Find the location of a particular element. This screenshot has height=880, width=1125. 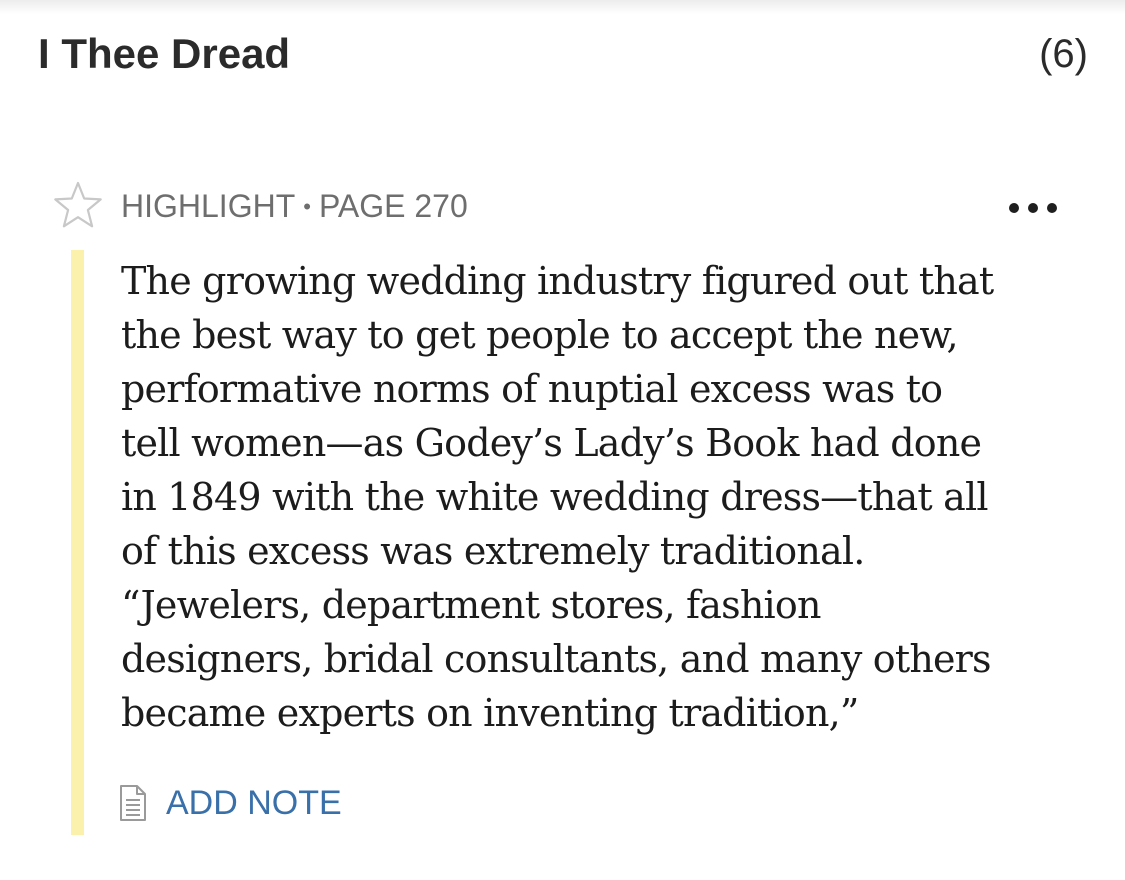

highlight-color-bar is located at coordinates (77, 542).